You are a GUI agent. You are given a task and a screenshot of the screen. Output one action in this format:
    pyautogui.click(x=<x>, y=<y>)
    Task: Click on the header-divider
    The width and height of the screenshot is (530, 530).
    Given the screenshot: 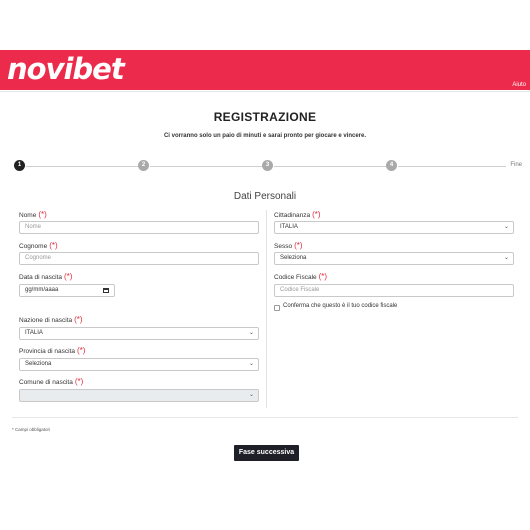 What is the action you would take?
    pyautogui.click(x=265, y=91)
    